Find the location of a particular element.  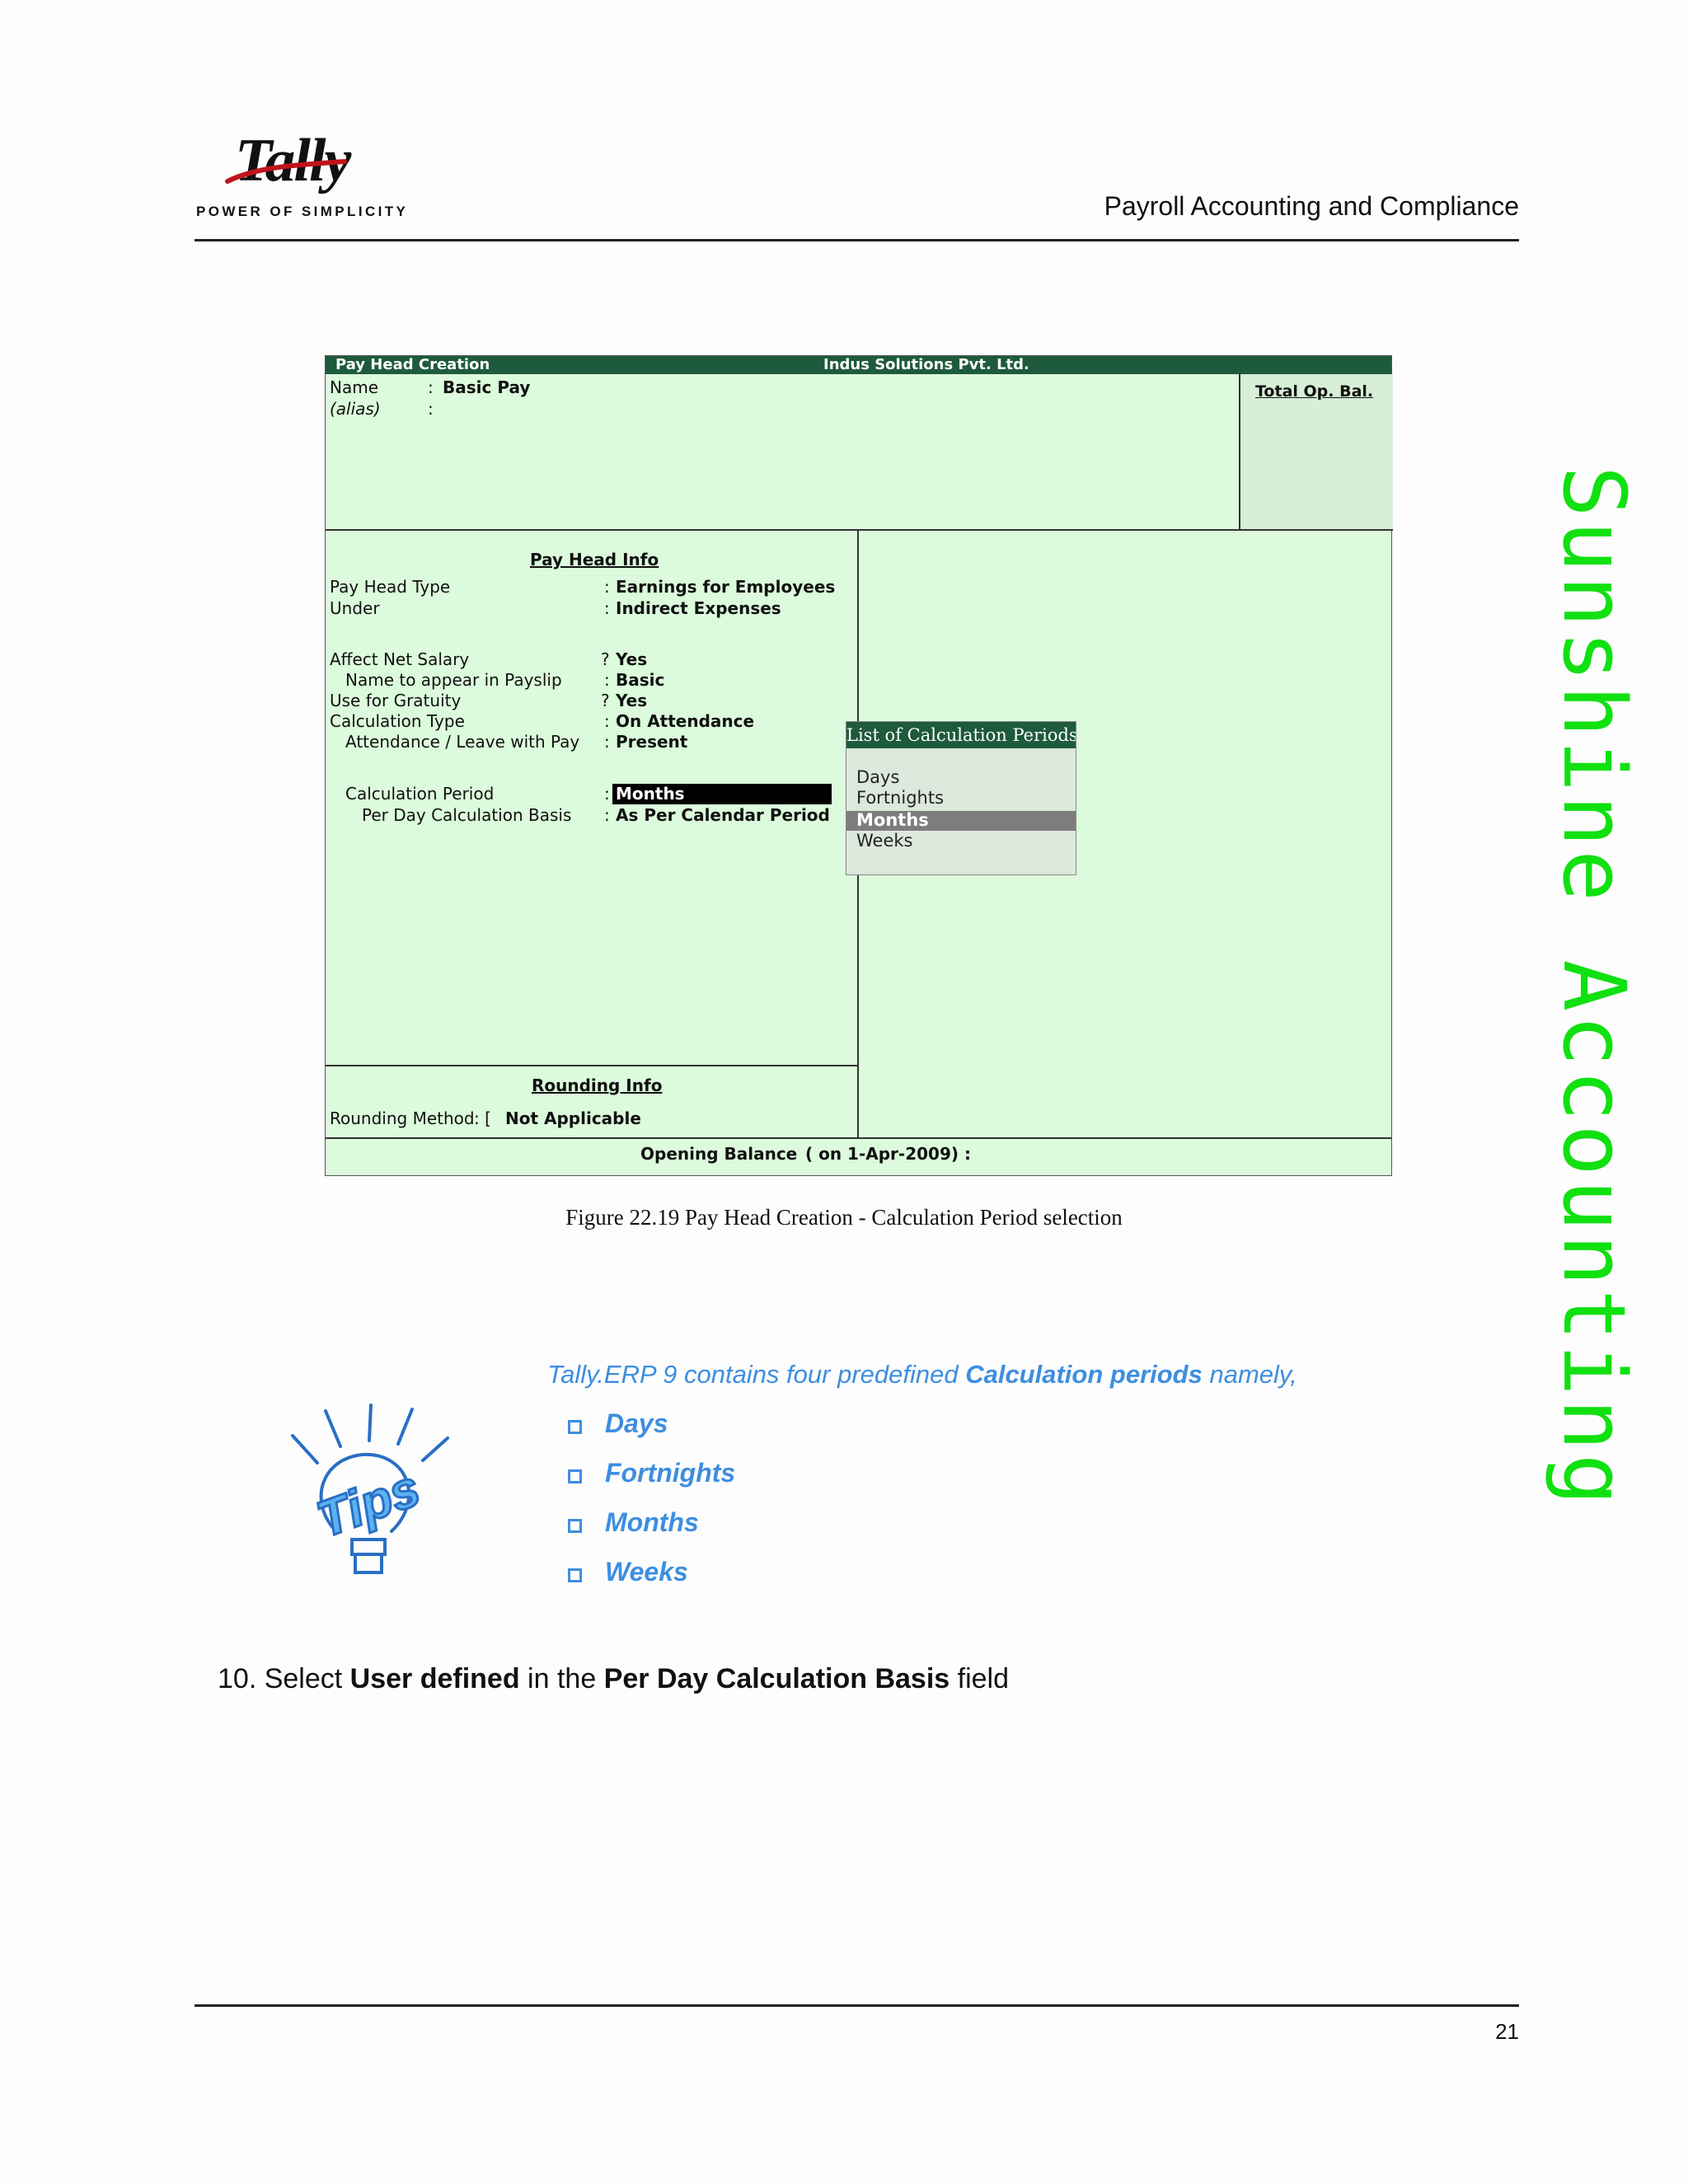

side-watermark: Sunshine Accounting is located at coordinates (1594, 987).